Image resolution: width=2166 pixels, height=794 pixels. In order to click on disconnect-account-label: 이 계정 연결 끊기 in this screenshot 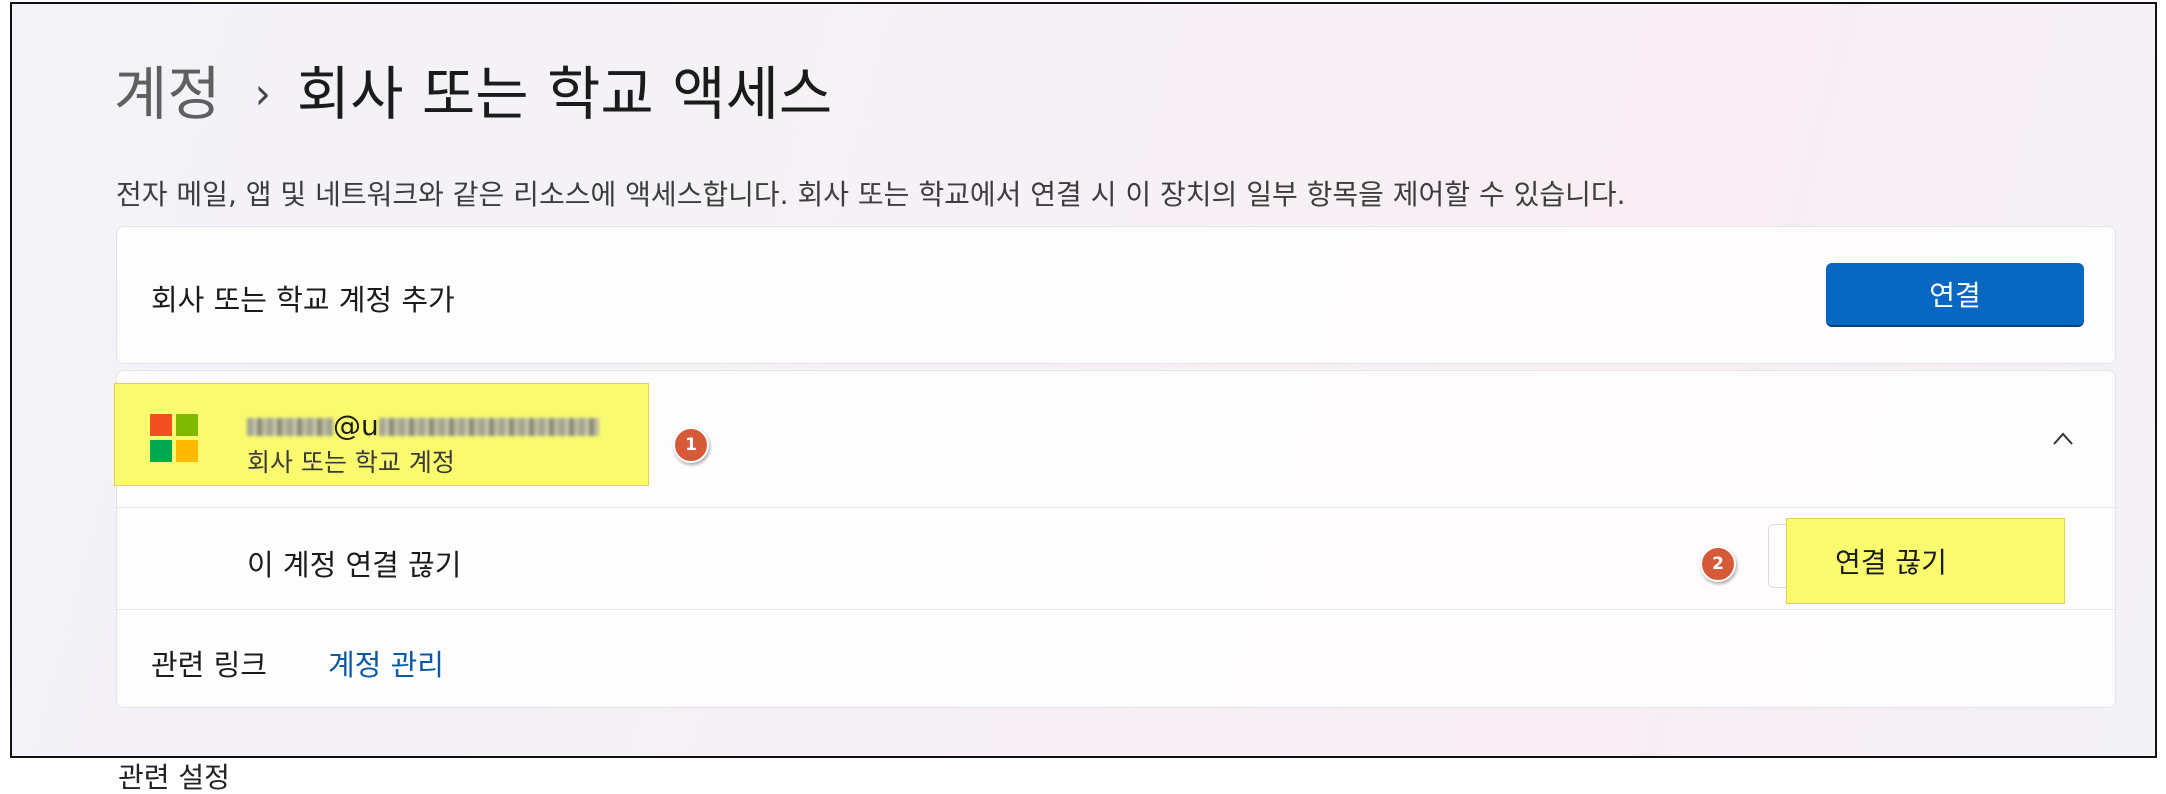, I will do `click(354, 565)`.